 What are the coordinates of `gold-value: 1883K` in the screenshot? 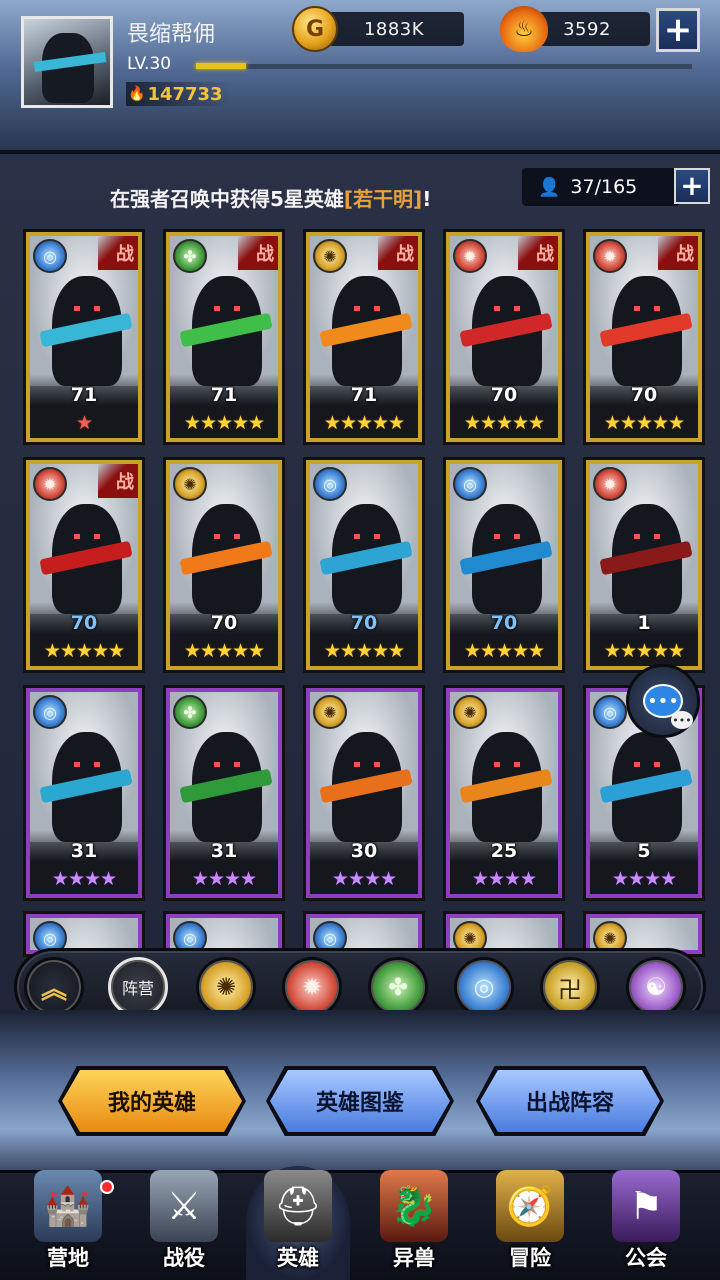 It's located at (394, 29).